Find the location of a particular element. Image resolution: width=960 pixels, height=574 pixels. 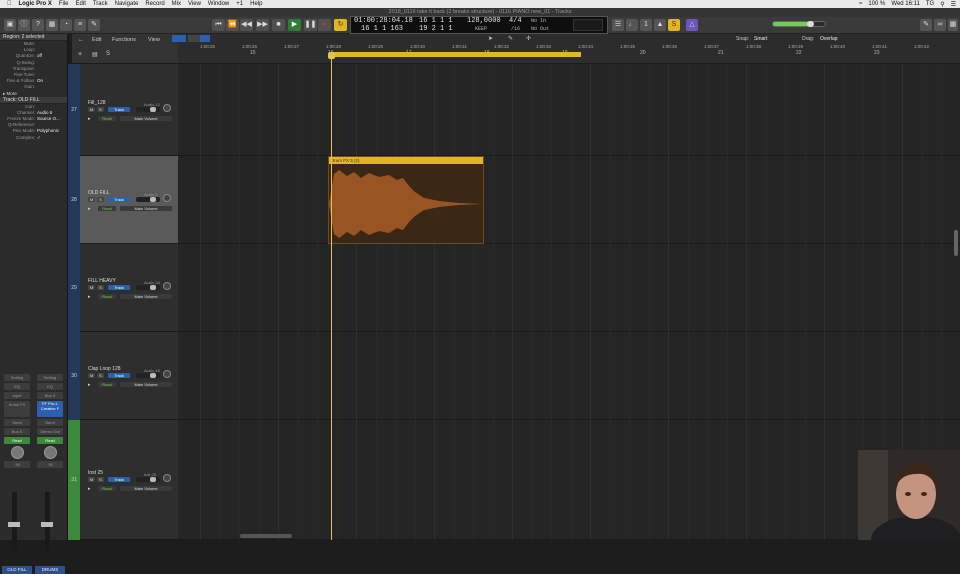

battery-percent: 100 % is located at coordinates (876, 4).